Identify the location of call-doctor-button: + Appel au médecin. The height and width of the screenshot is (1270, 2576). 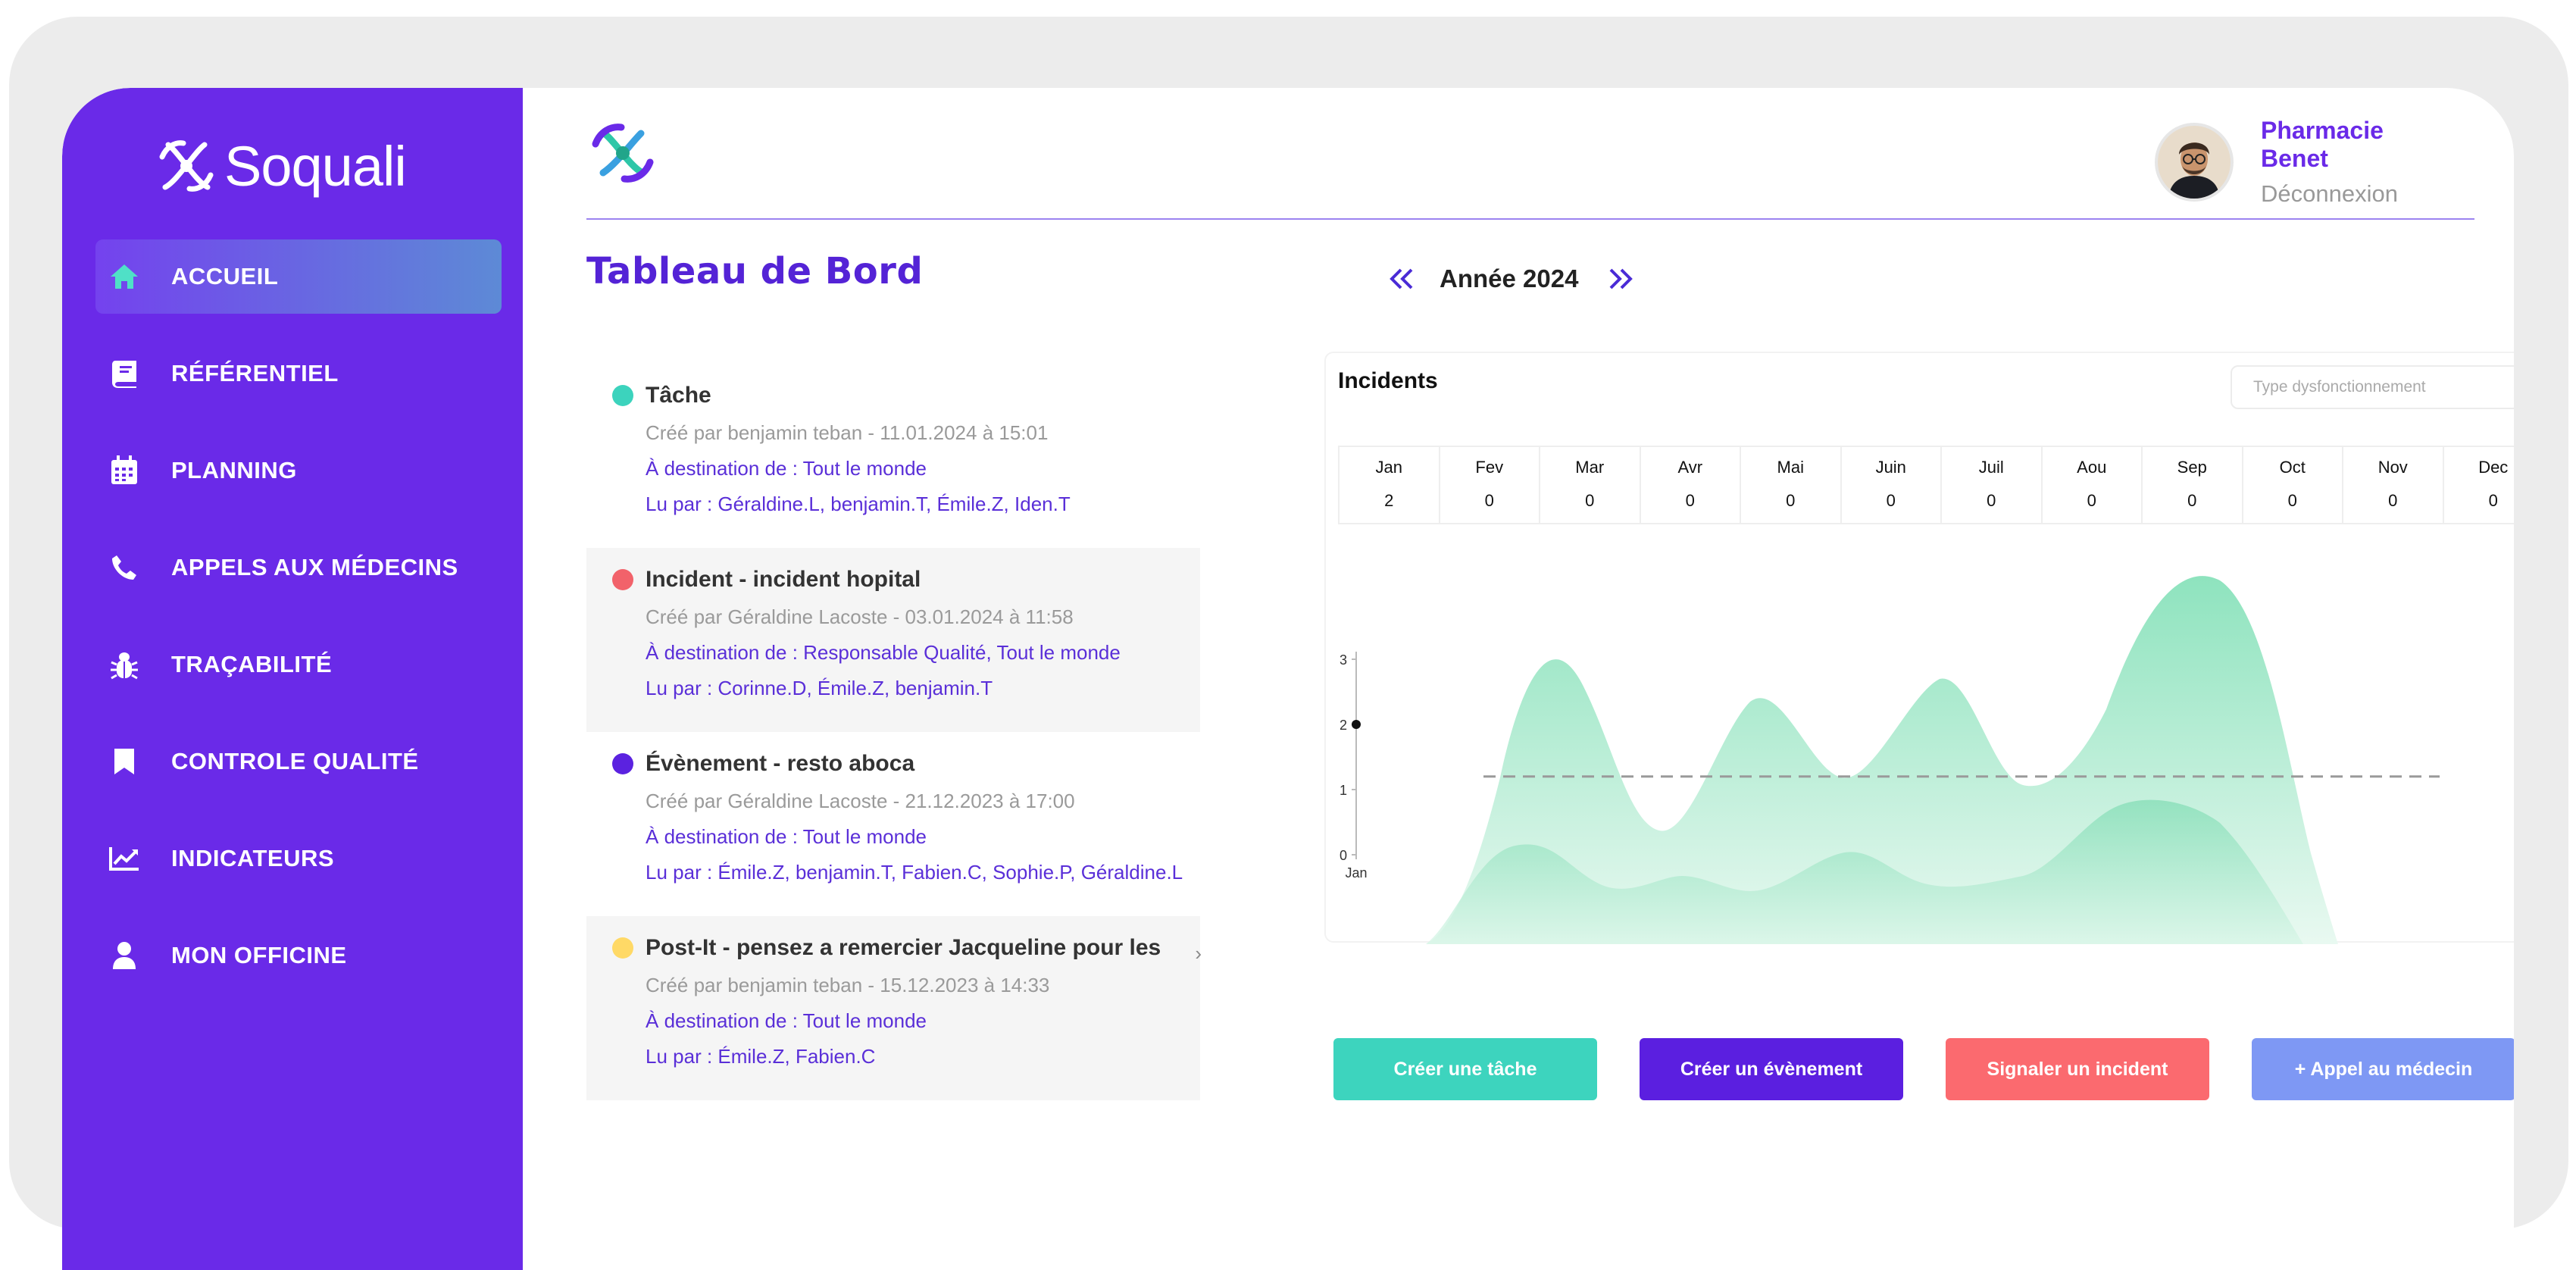
(2383, 1069).